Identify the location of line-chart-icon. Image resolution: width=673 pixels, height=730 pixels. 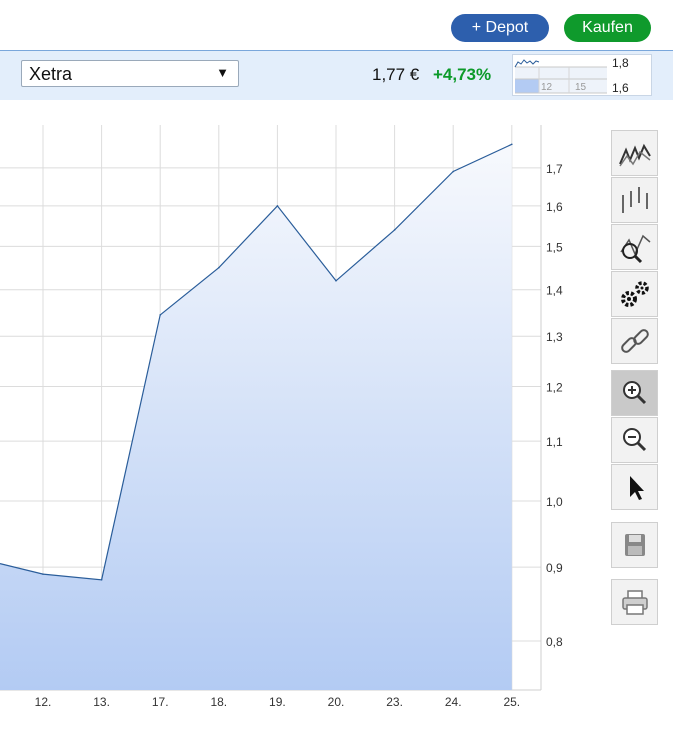
(634, 155).